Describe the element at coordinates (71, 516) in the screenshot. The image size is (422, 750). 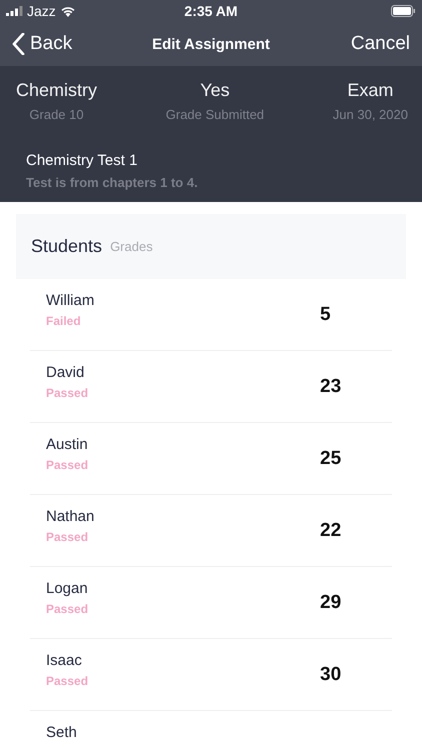
I see `student-name: Nathan` at that location.